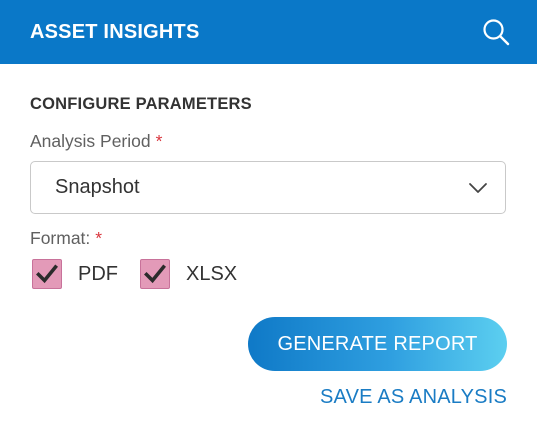 This screenshot has height=437, width=537. What do you see at coordinates (98, 273) in the screenshot?
I see `pdf-label: PDF` at bounding box center [98, 273].